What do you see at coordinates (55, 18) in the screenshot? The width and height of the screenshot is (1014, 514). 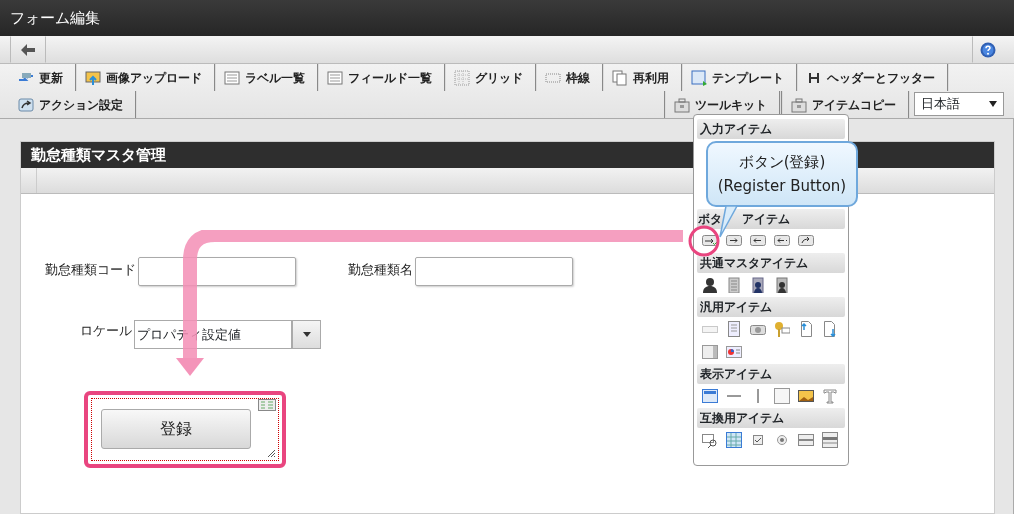 I see `window-title: フォーム編集` at bounding box center [55, 18].